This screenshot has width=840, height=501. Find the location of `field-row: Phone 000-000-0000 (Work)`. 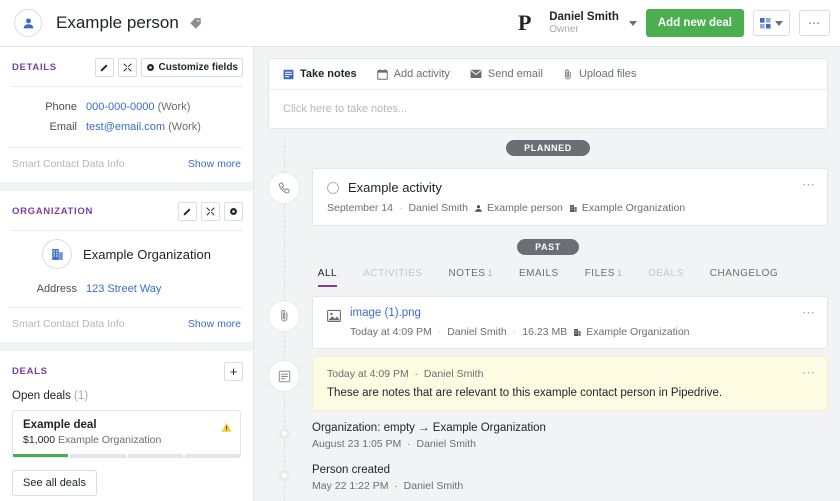

field-row: Phone 000-000-0000 (Work) is located at coordinates (126, 107).